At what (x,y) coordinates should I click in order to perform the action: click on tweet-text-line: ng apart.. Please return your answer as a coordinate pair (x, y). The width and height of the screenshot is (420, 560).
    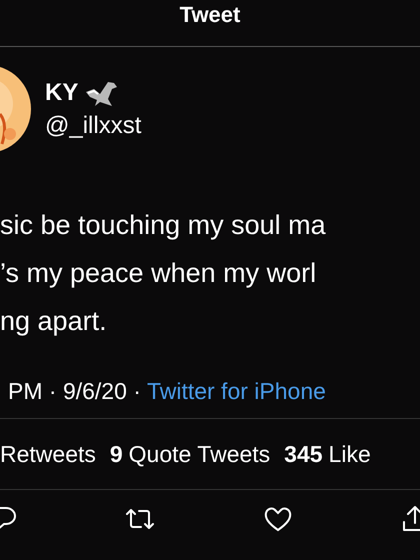
    Looking at the image, I should click on (53, 321).